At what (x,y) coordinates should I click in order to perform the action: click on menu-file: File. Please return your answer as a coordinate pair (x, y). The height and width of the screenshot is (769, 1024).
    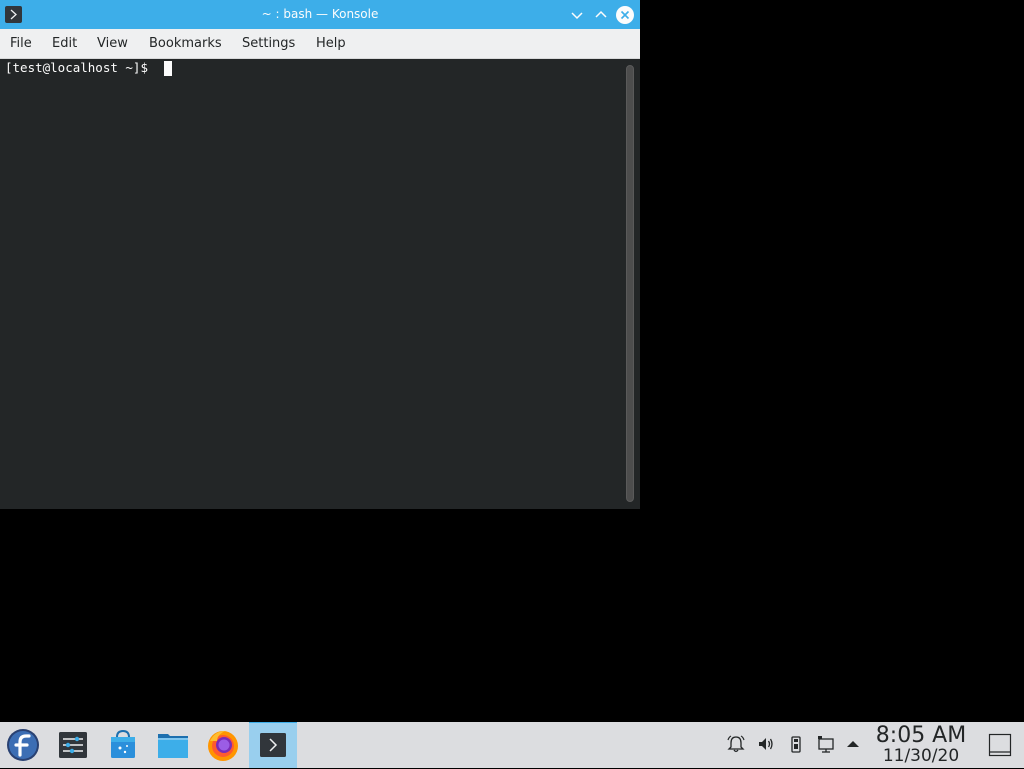
    Looking at the image, I should click on (21, 43).